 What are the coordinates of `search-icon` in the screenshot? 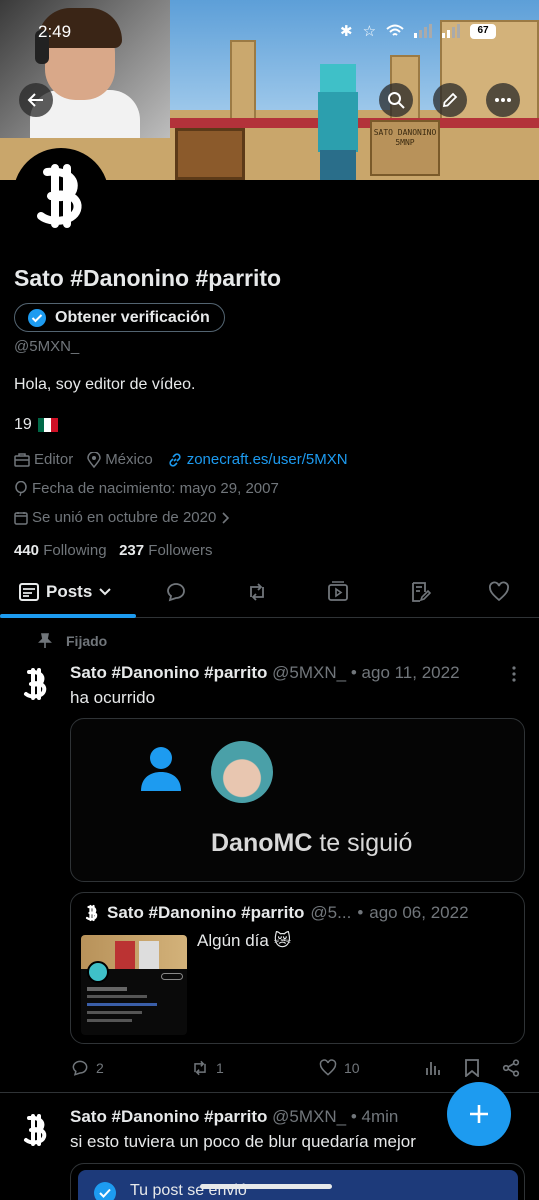 It's located at (396, 100).